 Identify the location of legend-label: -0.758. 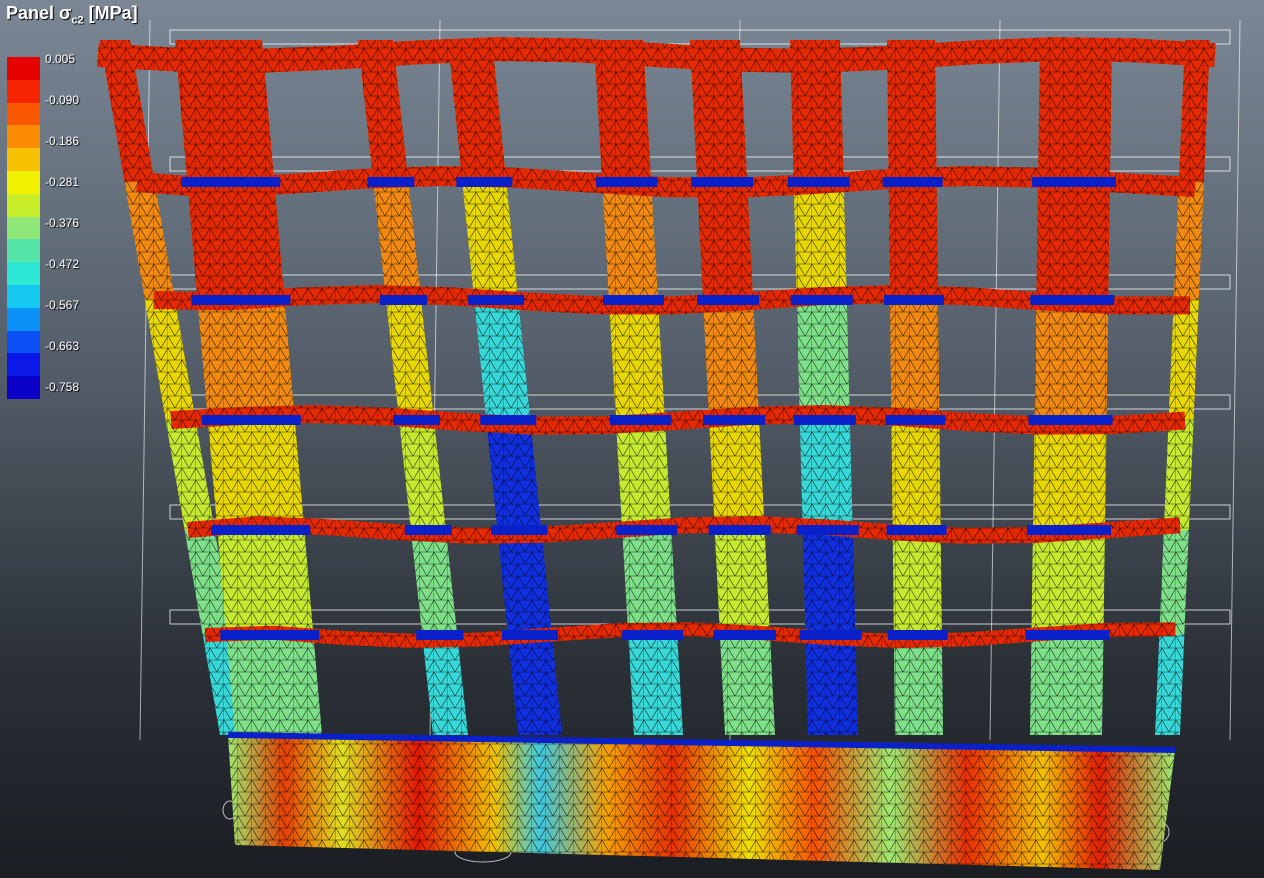
(62, 387).